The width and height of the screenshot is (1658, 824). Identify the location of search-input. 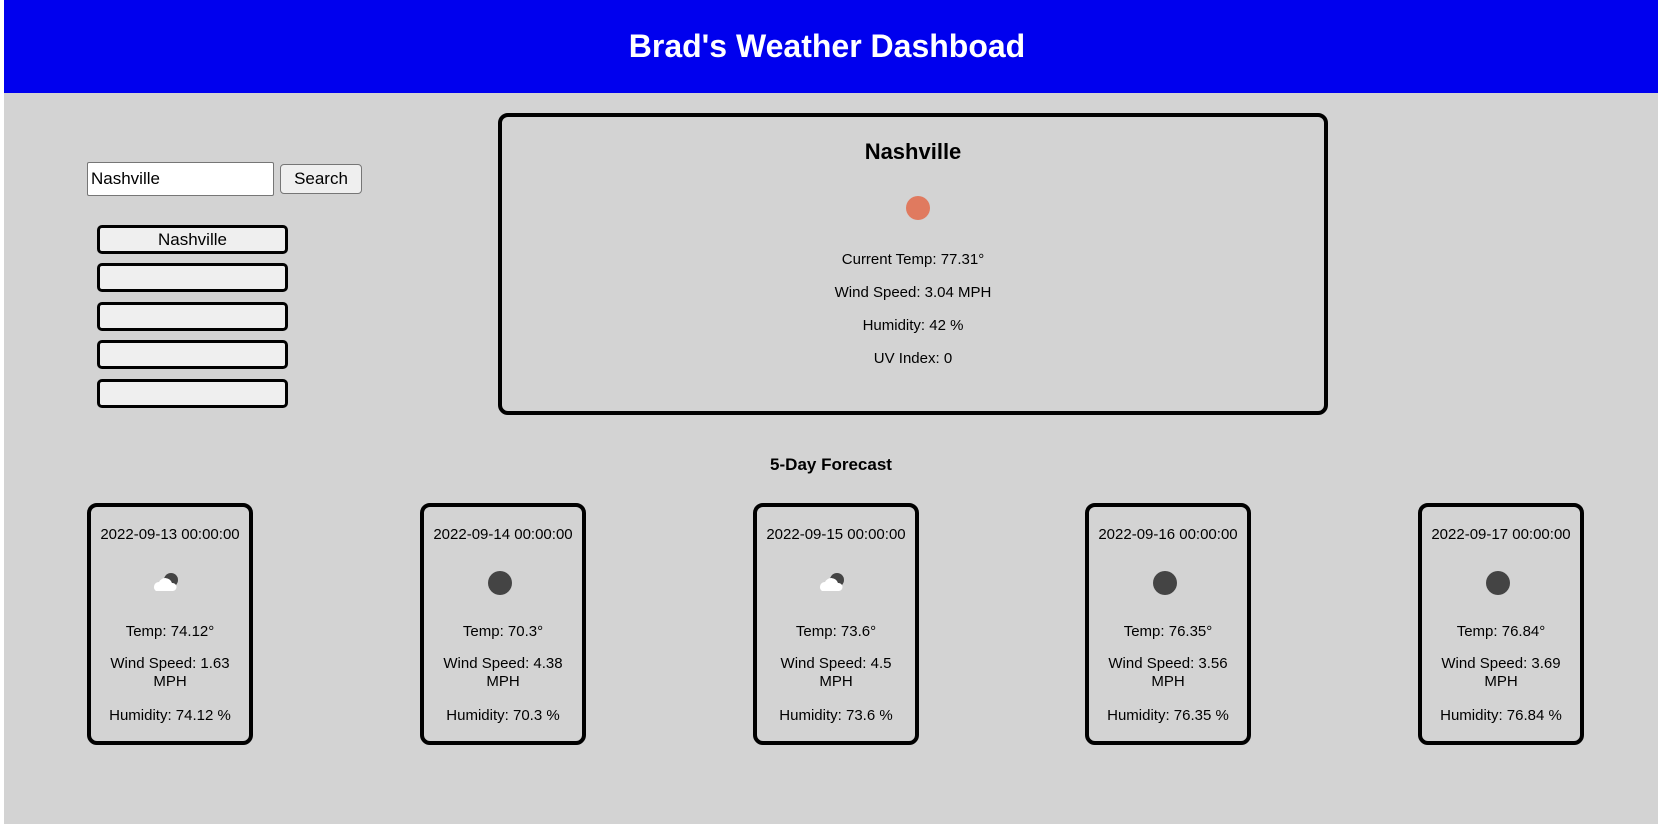
(180, 179).